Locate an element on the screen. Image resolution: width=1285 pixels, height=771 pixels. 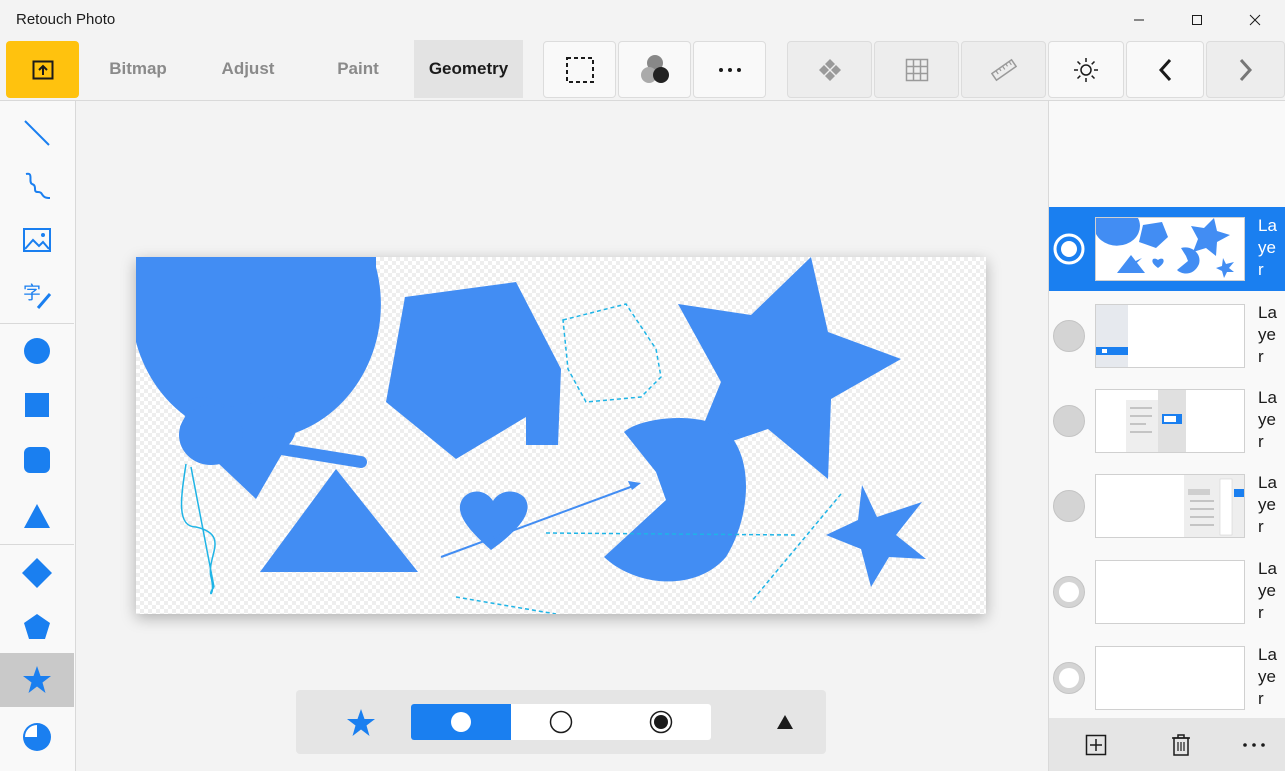
small-star-shape is located at coordinates (876, 536).